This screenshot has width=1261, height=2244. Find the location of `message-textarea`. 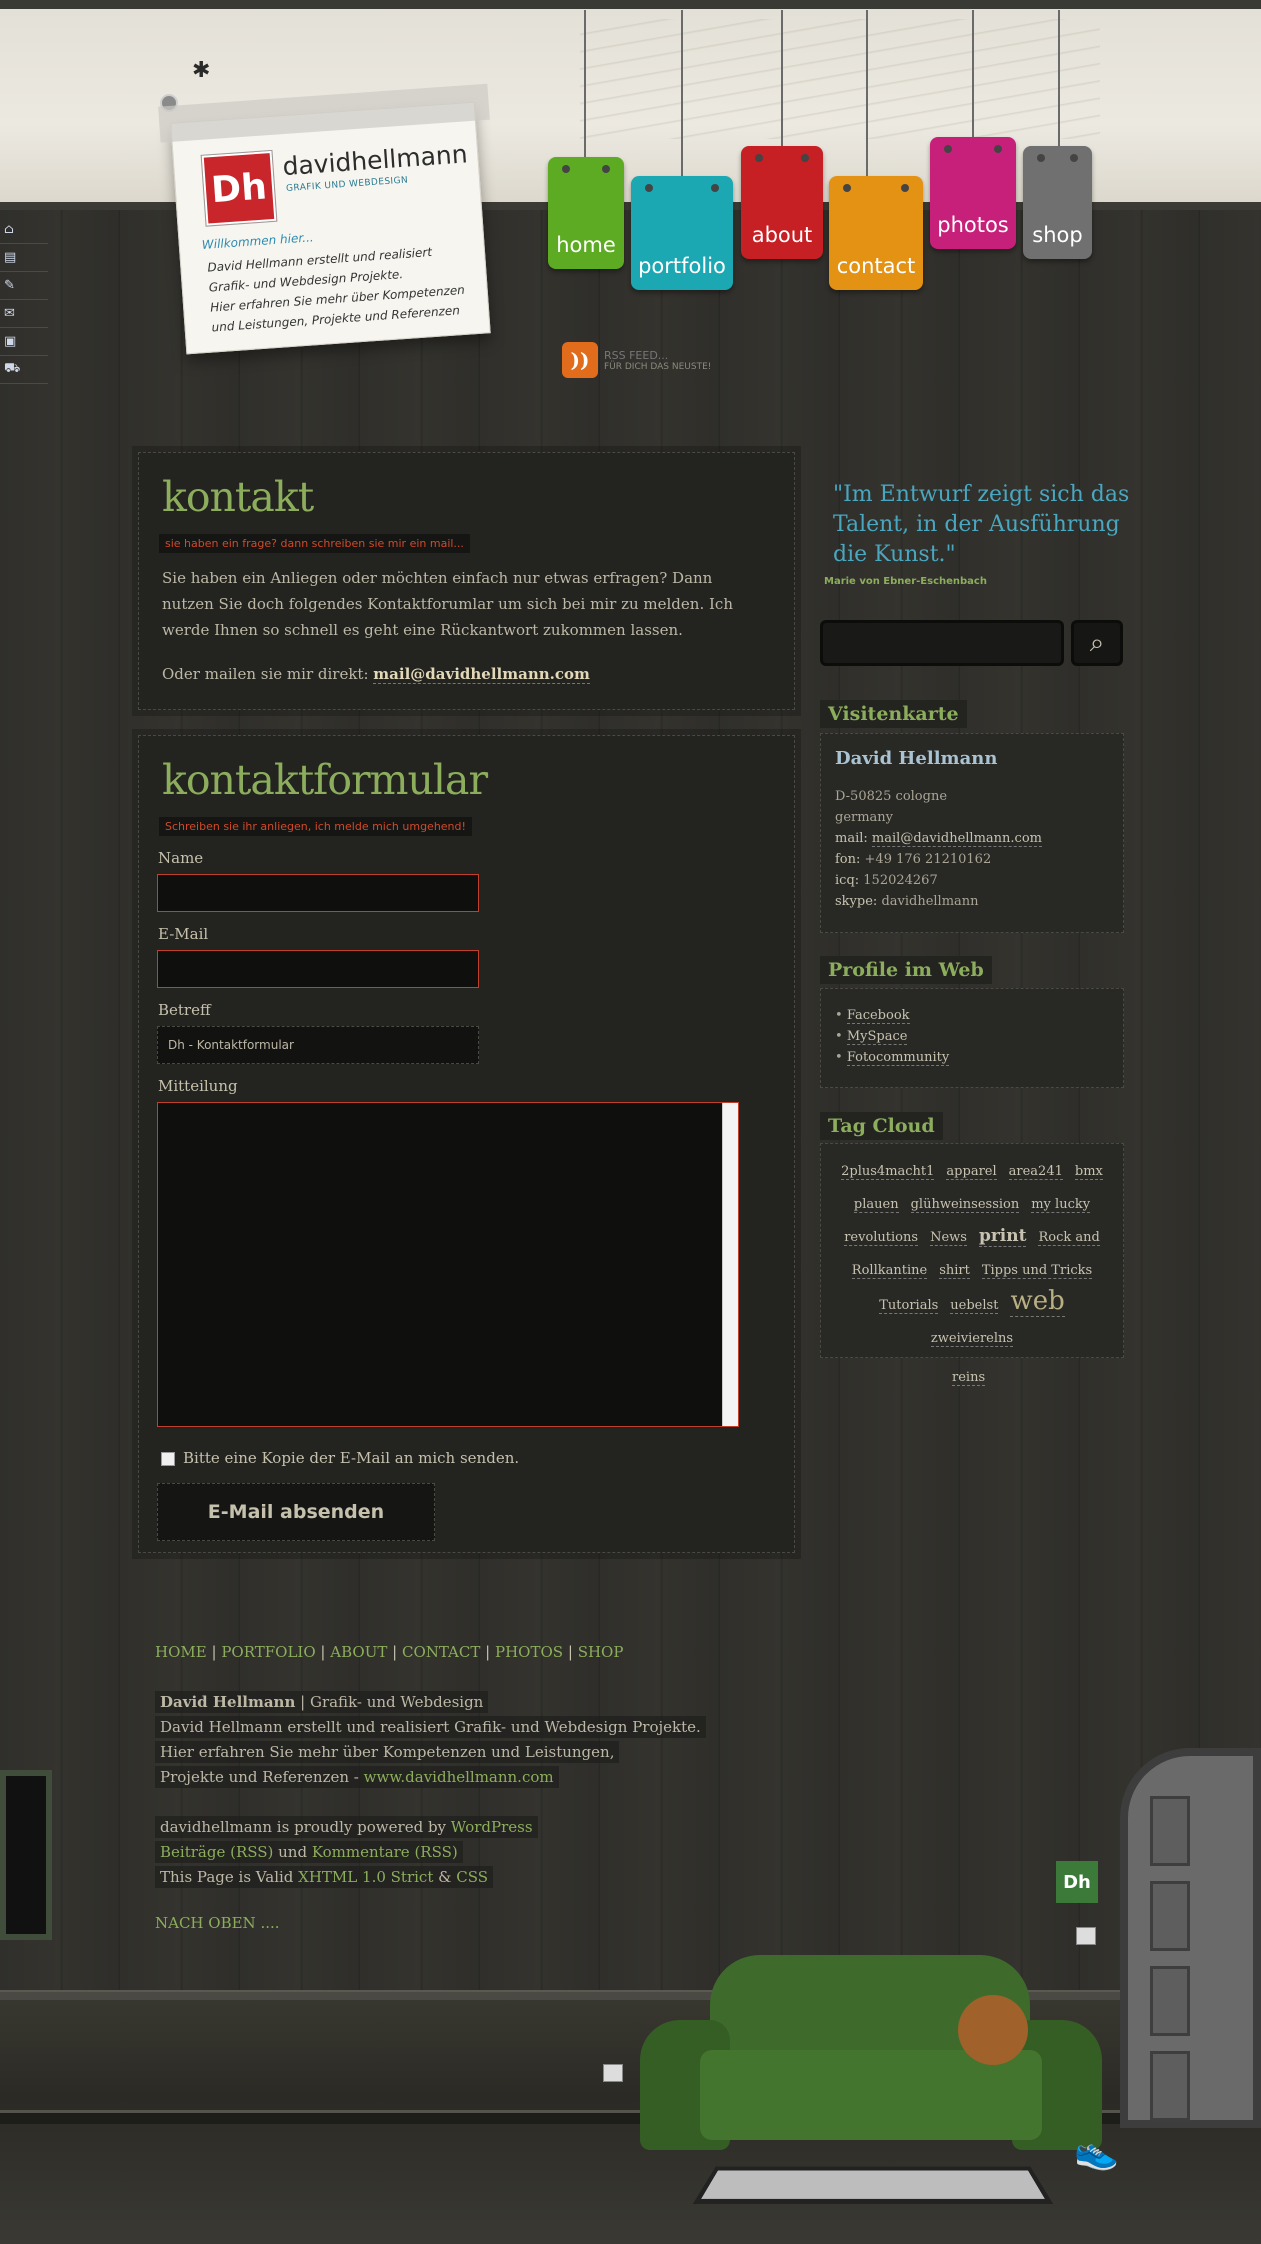

message-textarea is located at coordinates (448, 1264).